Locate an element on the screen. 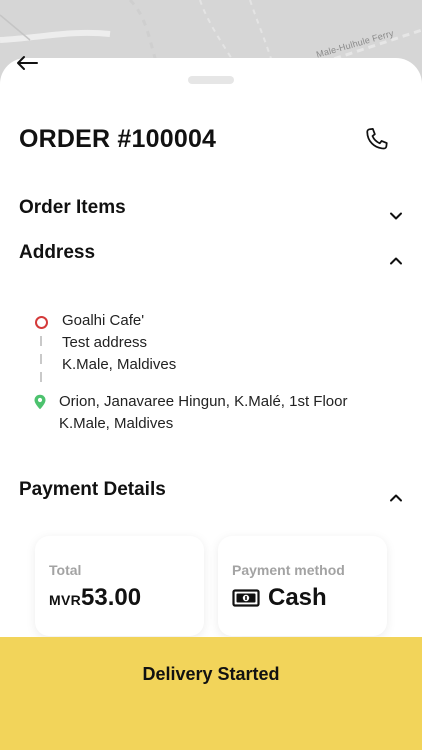  currency-code: MVR is located at coordinates (65, 600).